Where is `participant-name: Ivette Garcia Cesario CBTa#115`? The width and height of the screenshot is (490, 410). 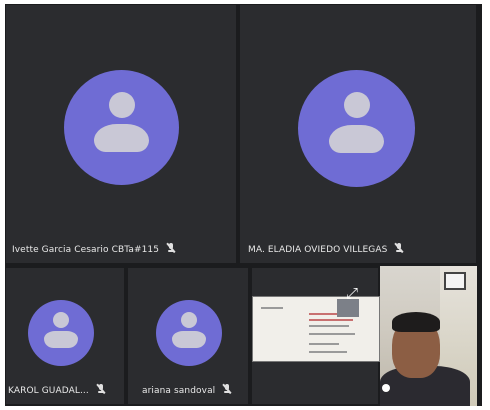 participant-name: Ivette Garcia Cesario CBTa#115 is located at coordinates (86, 250).